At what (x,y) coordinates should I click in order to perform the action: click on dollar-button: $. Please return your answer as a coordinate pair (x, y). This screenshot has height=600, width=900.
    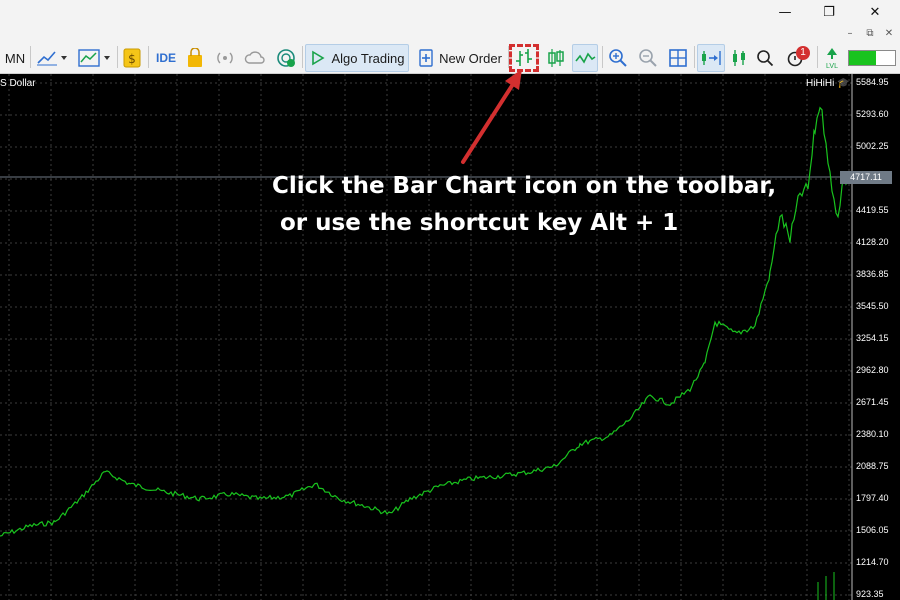
    Looking at the image, I should click on (132, 58).